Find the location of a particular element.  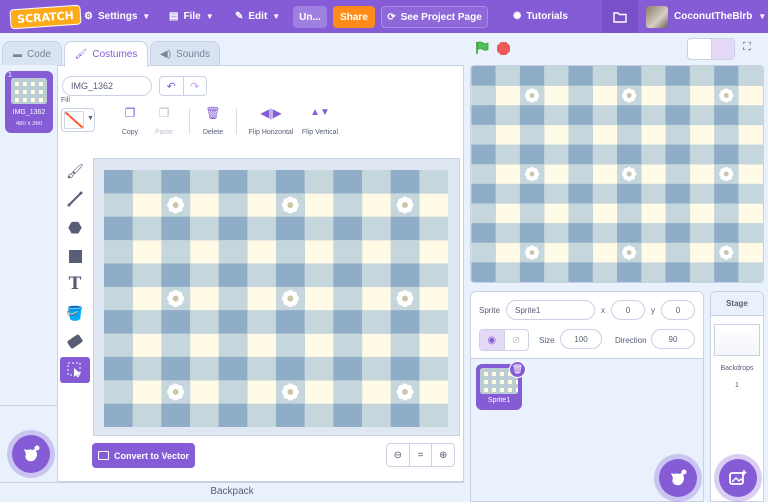

tab-costumes: 🖌 Costumes is located at coordinates (106, 54).